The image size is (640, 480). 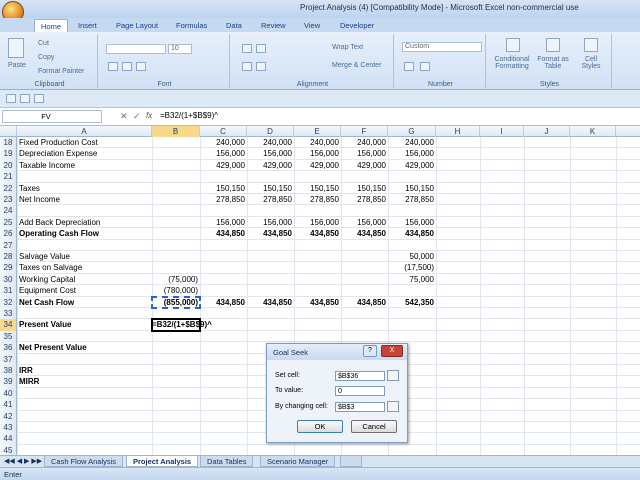 I want to click on cell-c34, so click(x=222, y=324).